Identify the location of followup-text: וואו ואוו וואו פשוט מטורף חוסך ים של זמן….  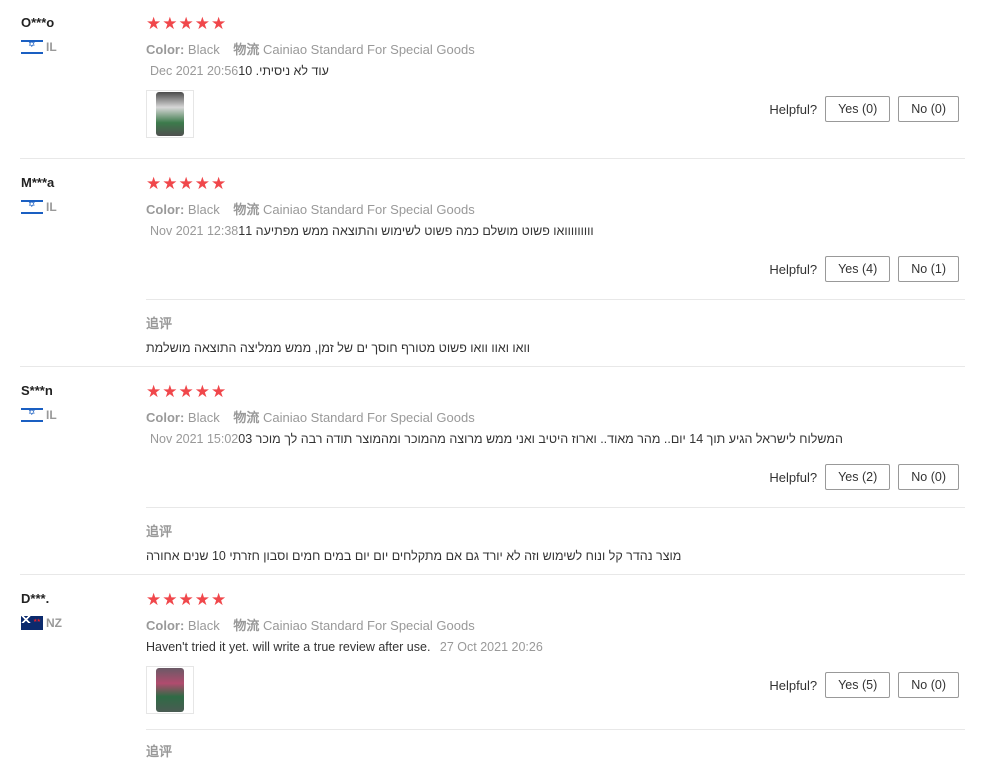
(338, 348).